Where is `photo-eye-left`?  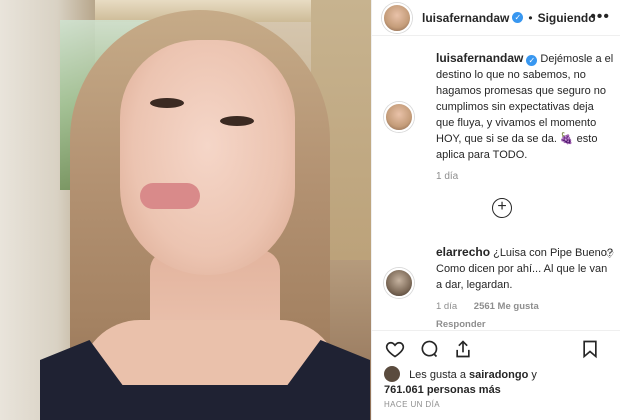
photo-eye-left is located at coordinates (167, 103).